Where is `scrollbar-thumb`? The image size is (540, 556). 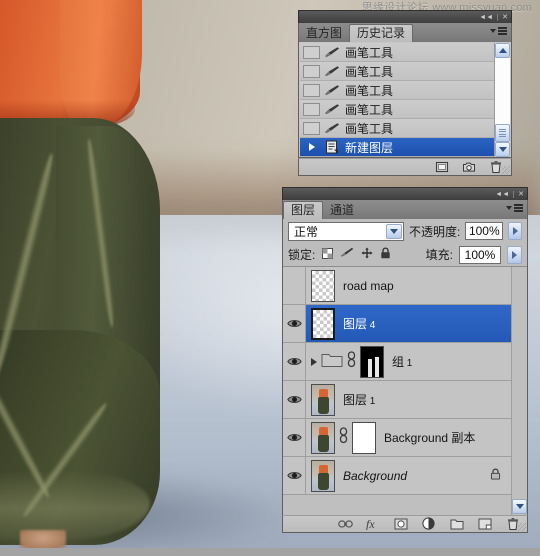
scrollbar-thumb is located at coordinates (502, 133).